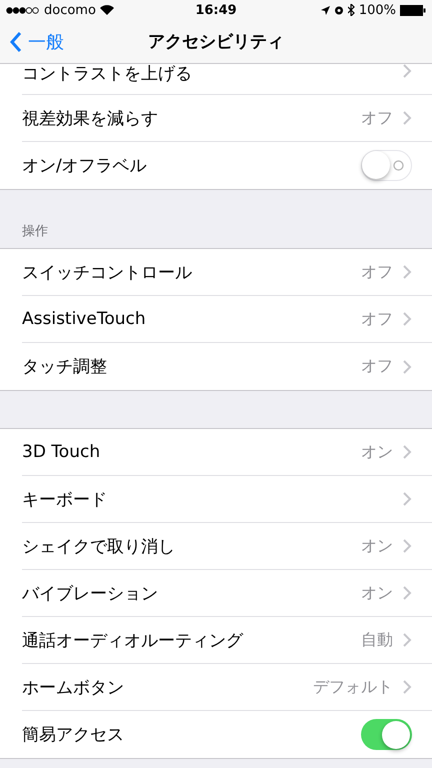 Image resolution: width=432 pixels, height=768 pixels. What do you see at coordinates (85, 166) in the screenshot?
I see `row-label: オン/オフラベル` at bounding box center [85, 166].